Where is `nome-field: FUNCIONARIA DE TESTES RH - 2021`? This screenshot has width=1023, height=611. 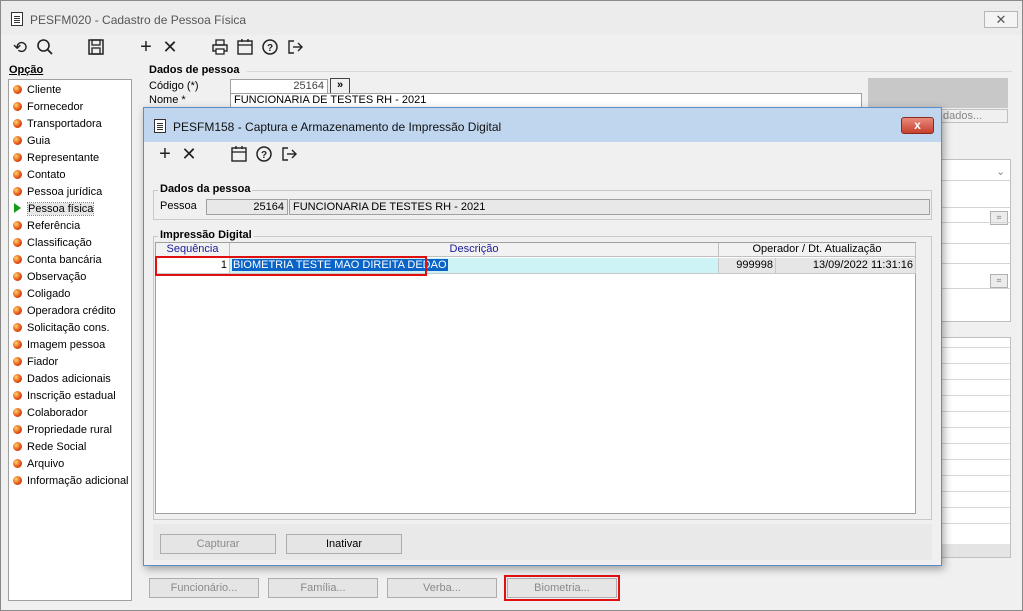
nome-field: FUNCIONARIA DE TESTES RH - 2021 is located at coordinates (546, 100).